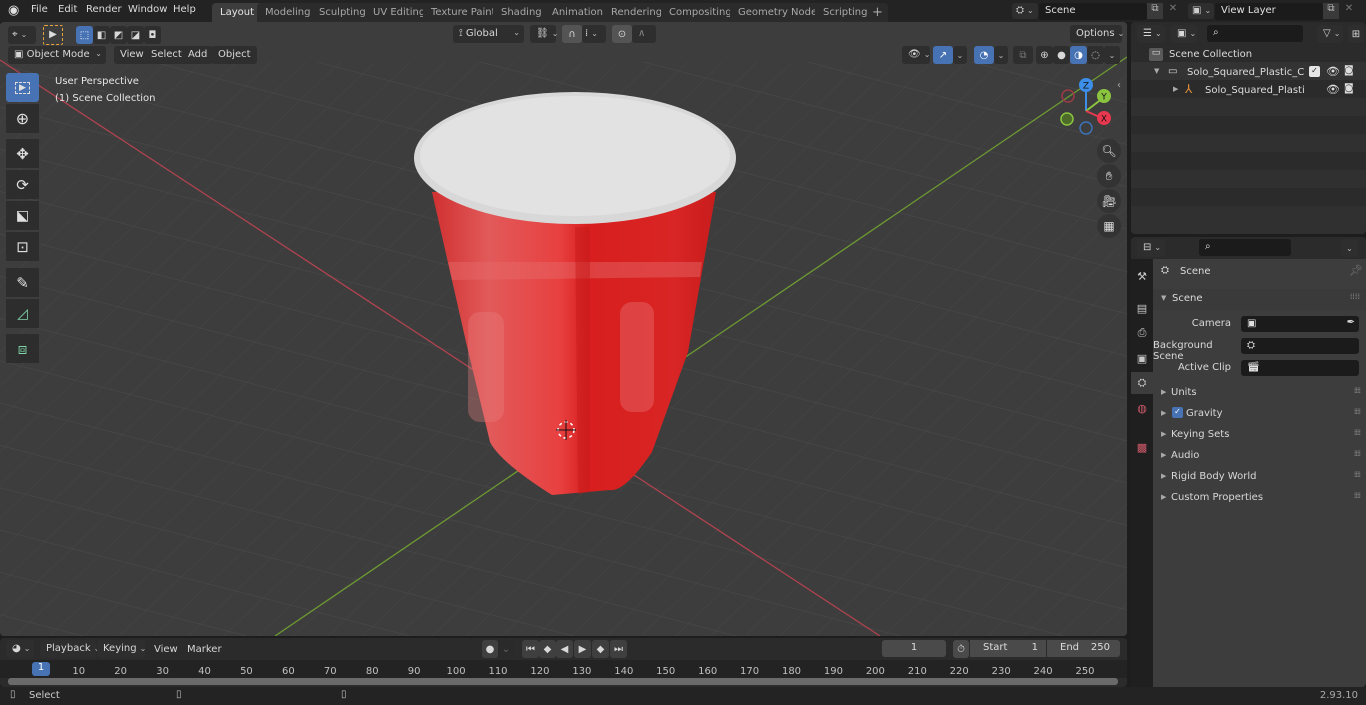 This screenshot has width=1366, height=705. I want to click on playhead: 1, so click(41, 669).